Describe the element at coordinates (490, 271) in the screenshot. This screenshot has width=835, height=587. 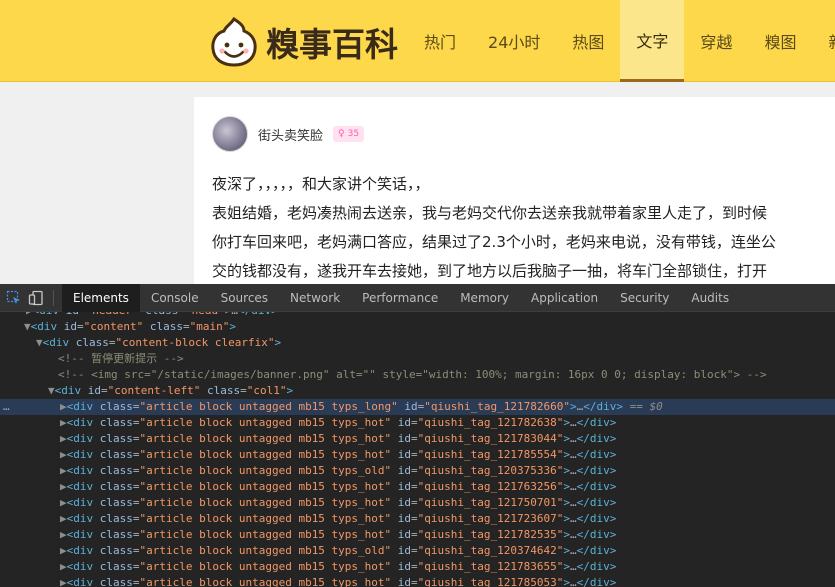
I see `article-line: 交的钱都没有，遂我开车去接她，到了地方以后我脑子一抽，将车门全部锁住，打开` at that location.